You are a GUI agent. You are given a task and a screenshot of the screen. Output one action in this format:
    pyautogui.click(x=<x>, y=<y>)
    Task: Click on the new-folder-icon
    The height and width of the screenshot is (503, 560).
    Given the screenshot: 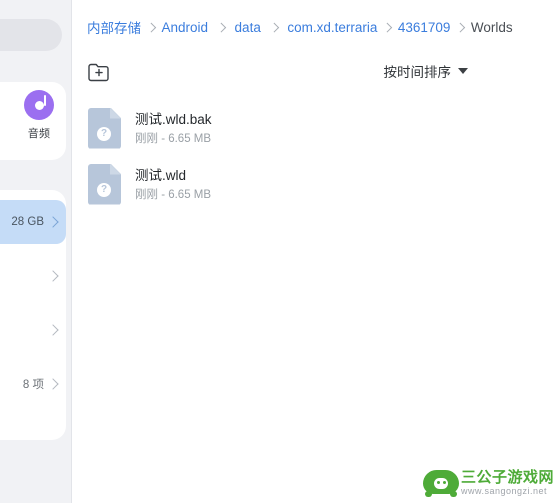 What is the action you would take?
    pyautogui.click(x=98, y=72)
    